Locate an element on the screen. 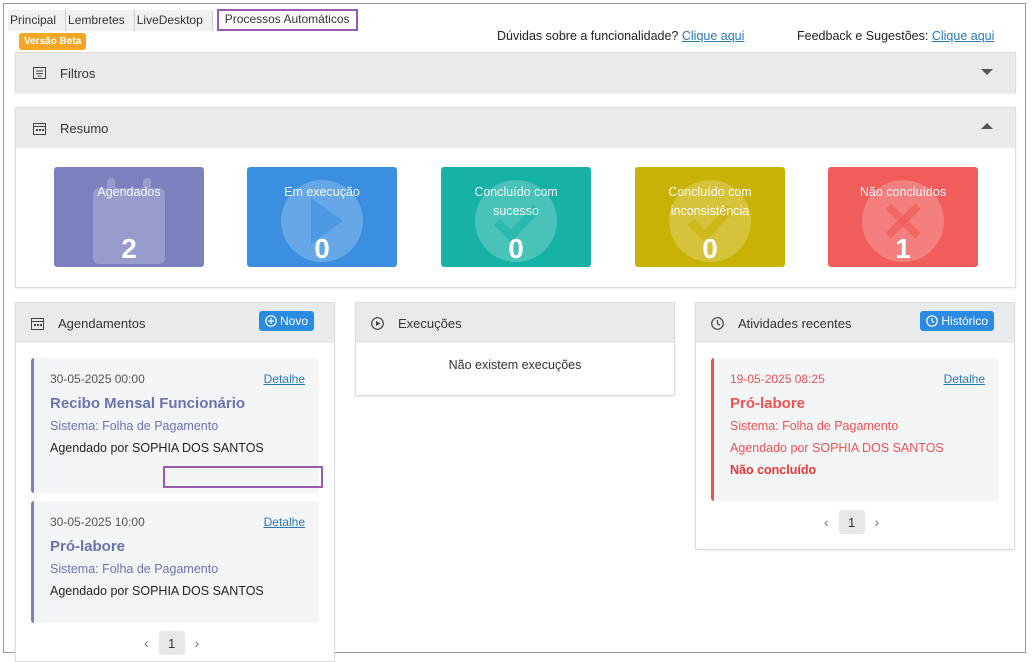 The width and height of the screenshot is (1032, 662). card-label: Em execução is located at coordinates (322, 192).